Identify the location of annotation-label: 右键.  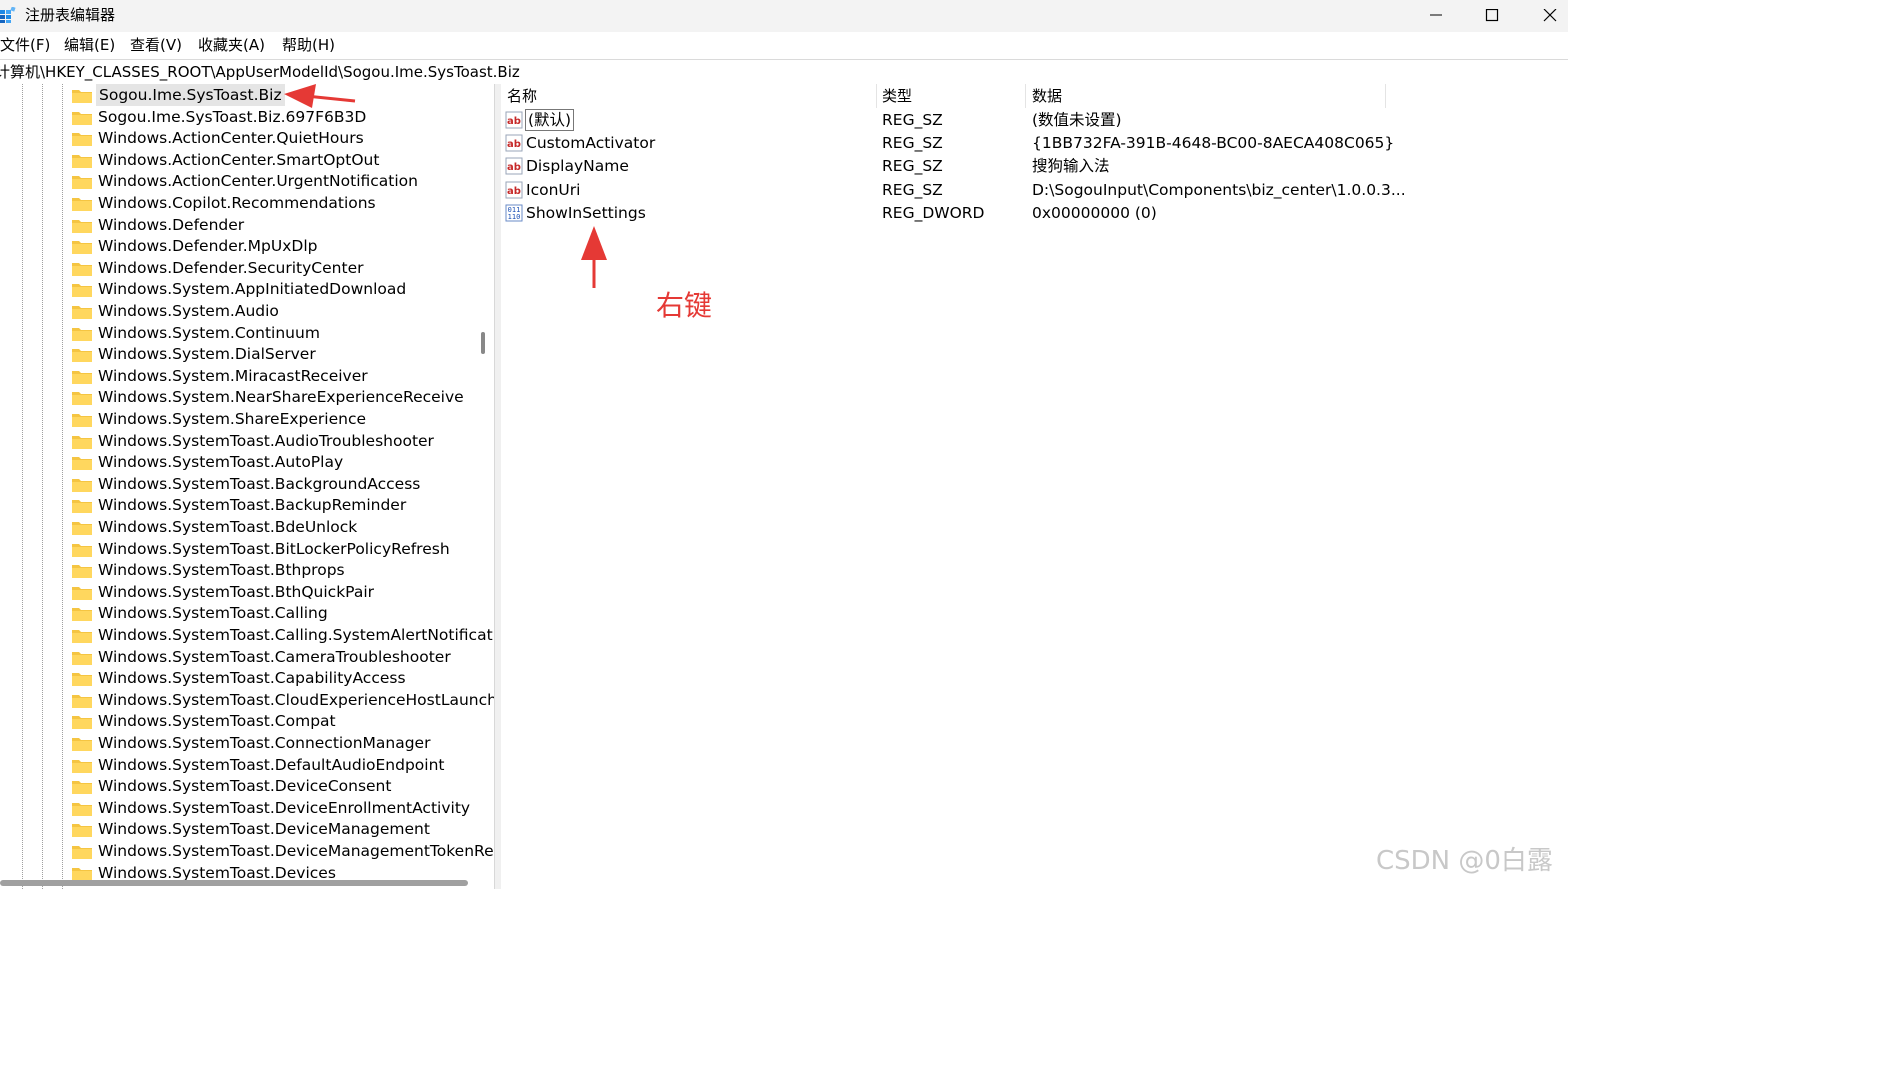
(684, 305).